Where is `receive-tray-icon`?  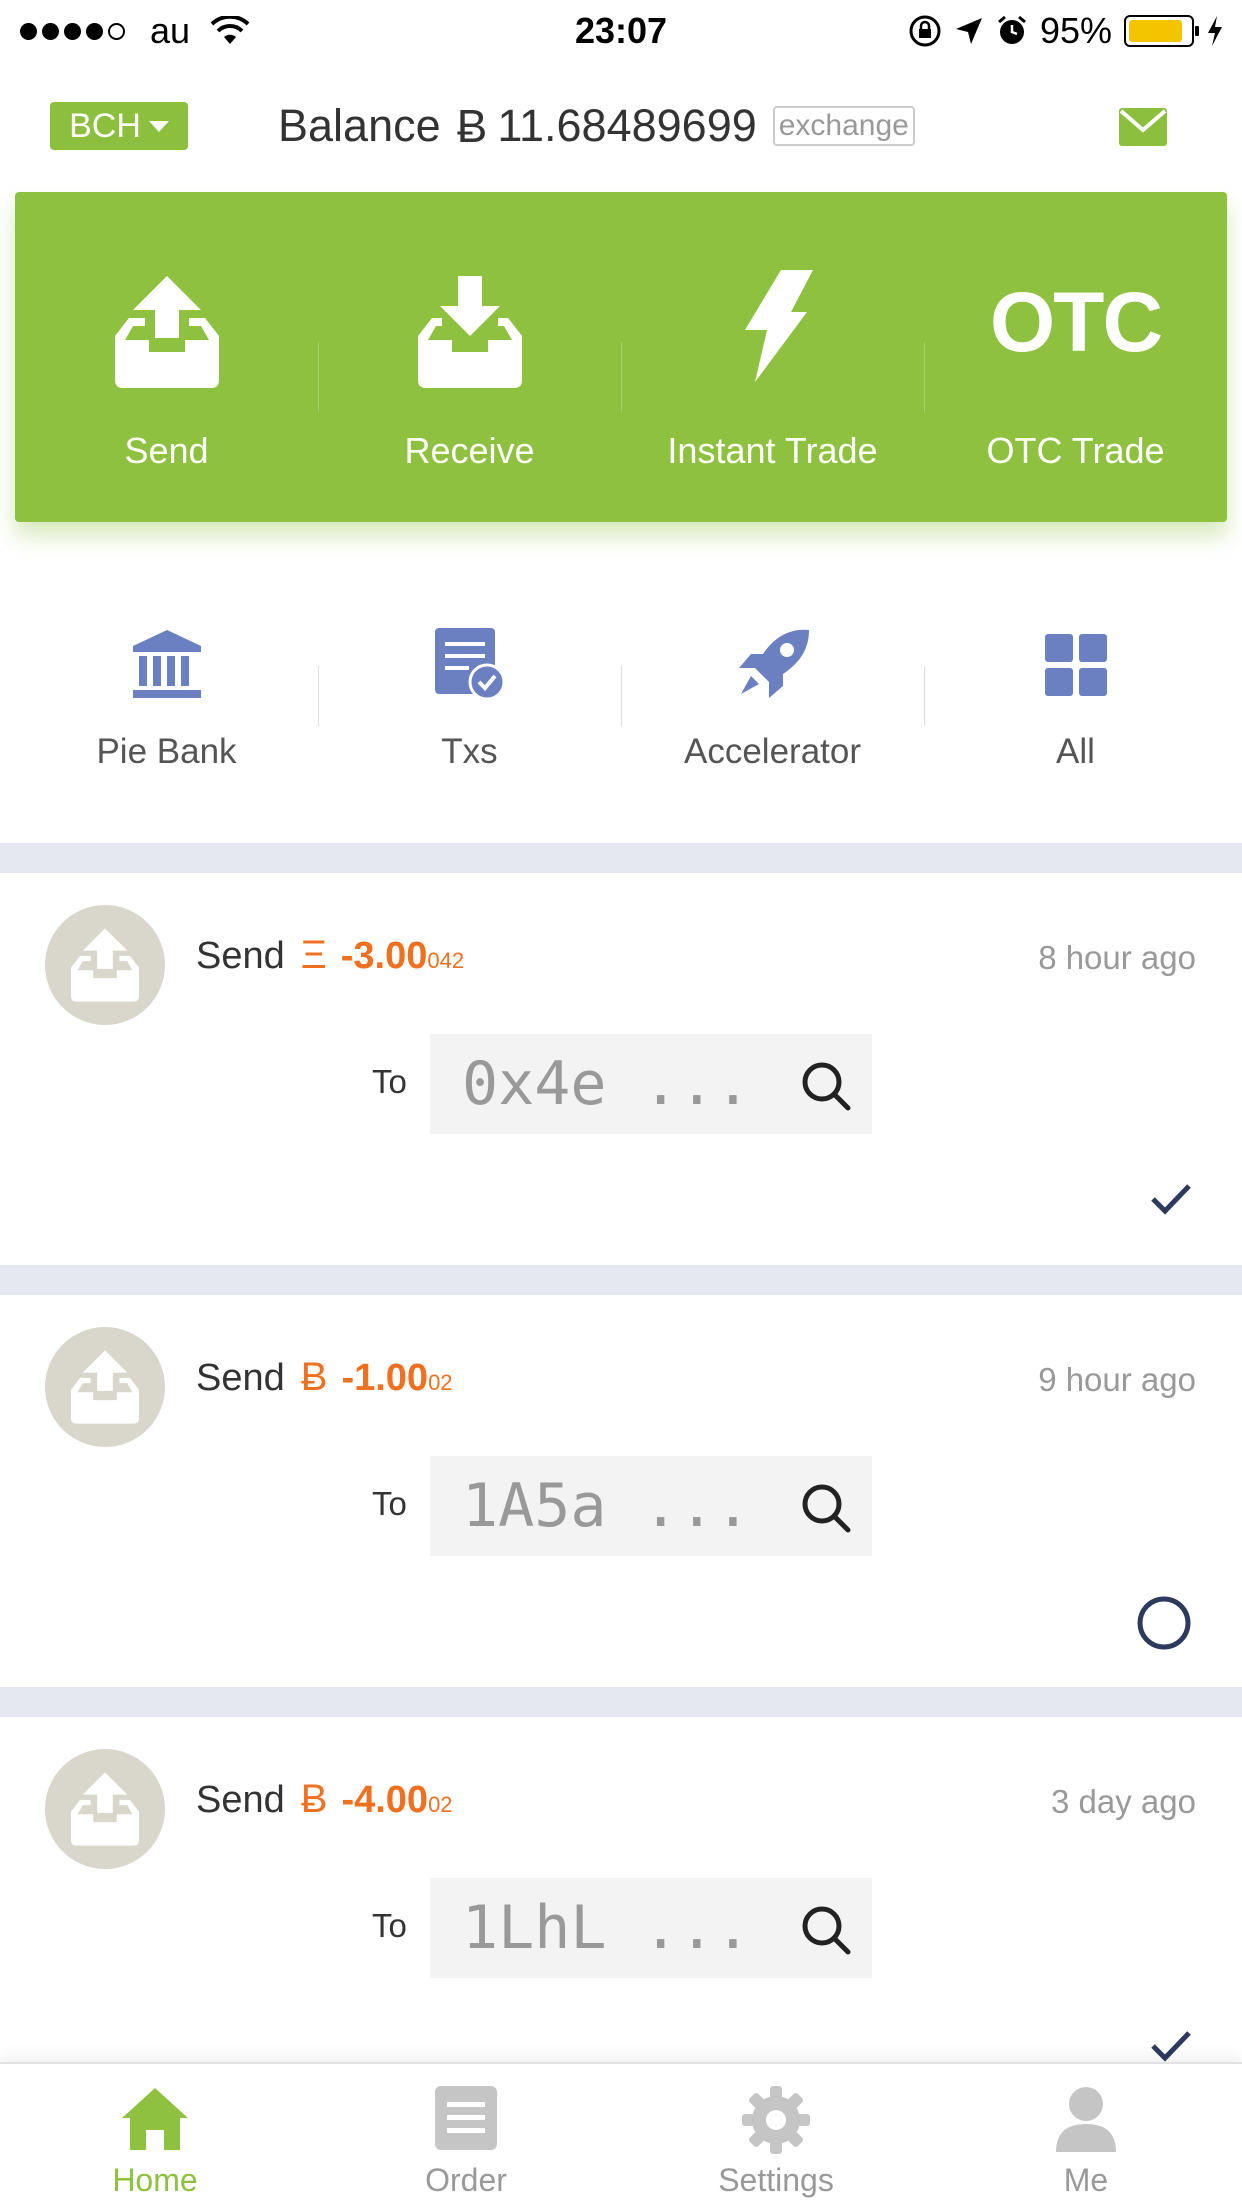
receive-tray-icon is located at coordinates (469, 332).